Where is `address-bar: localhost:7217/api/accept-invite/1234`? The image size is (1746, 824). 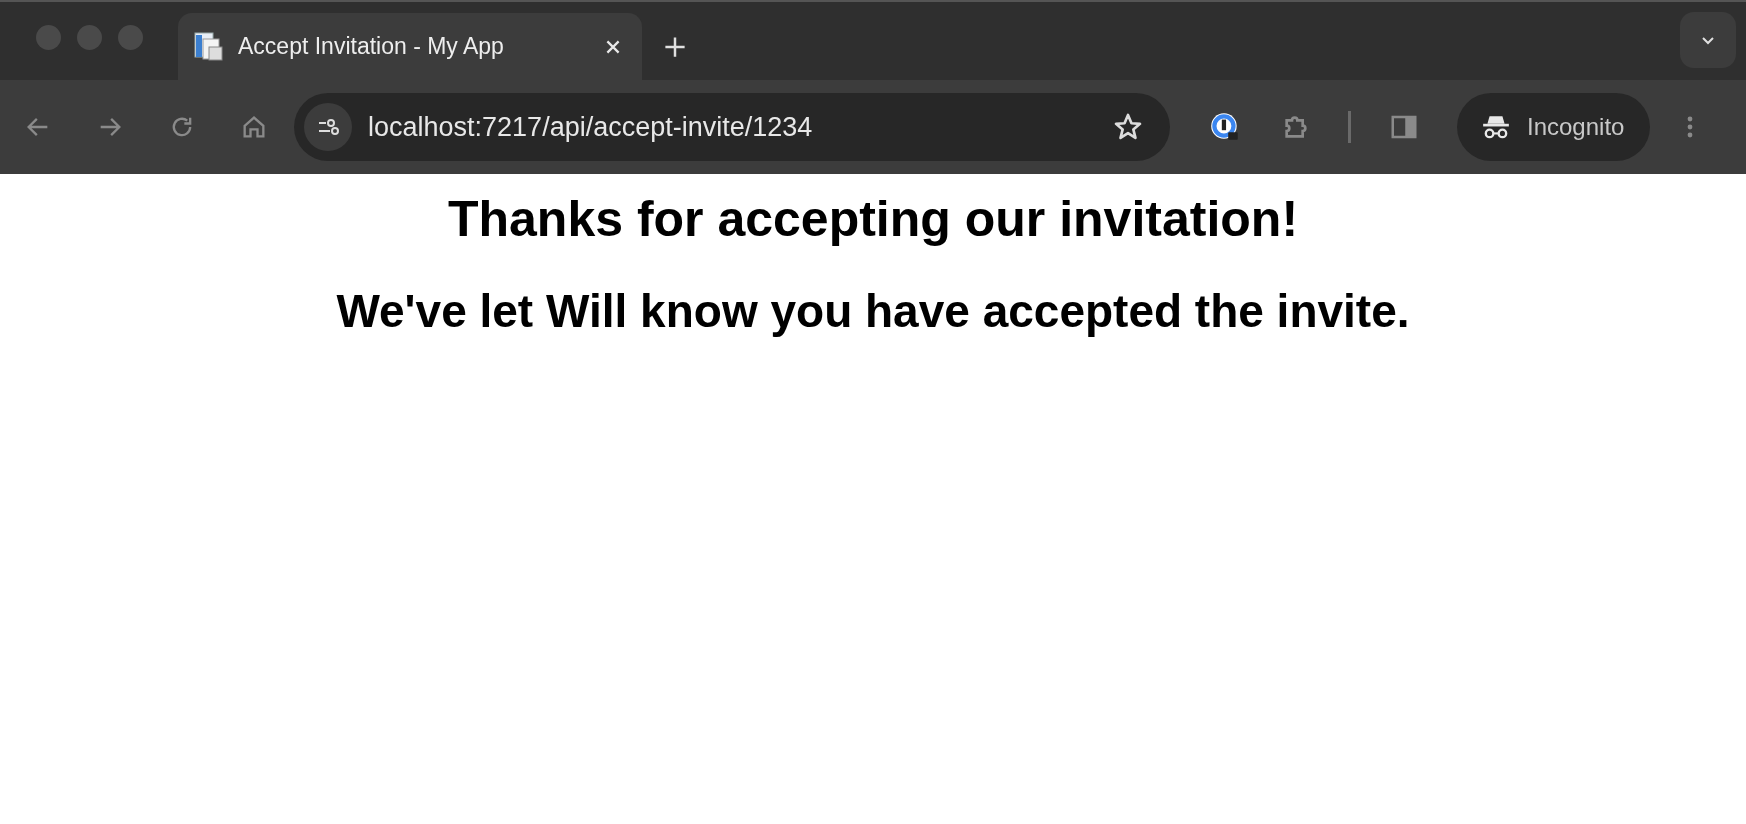
address-bar: localhost:7217/api/accept-invite/1234 is located at coordinates (732, 127).